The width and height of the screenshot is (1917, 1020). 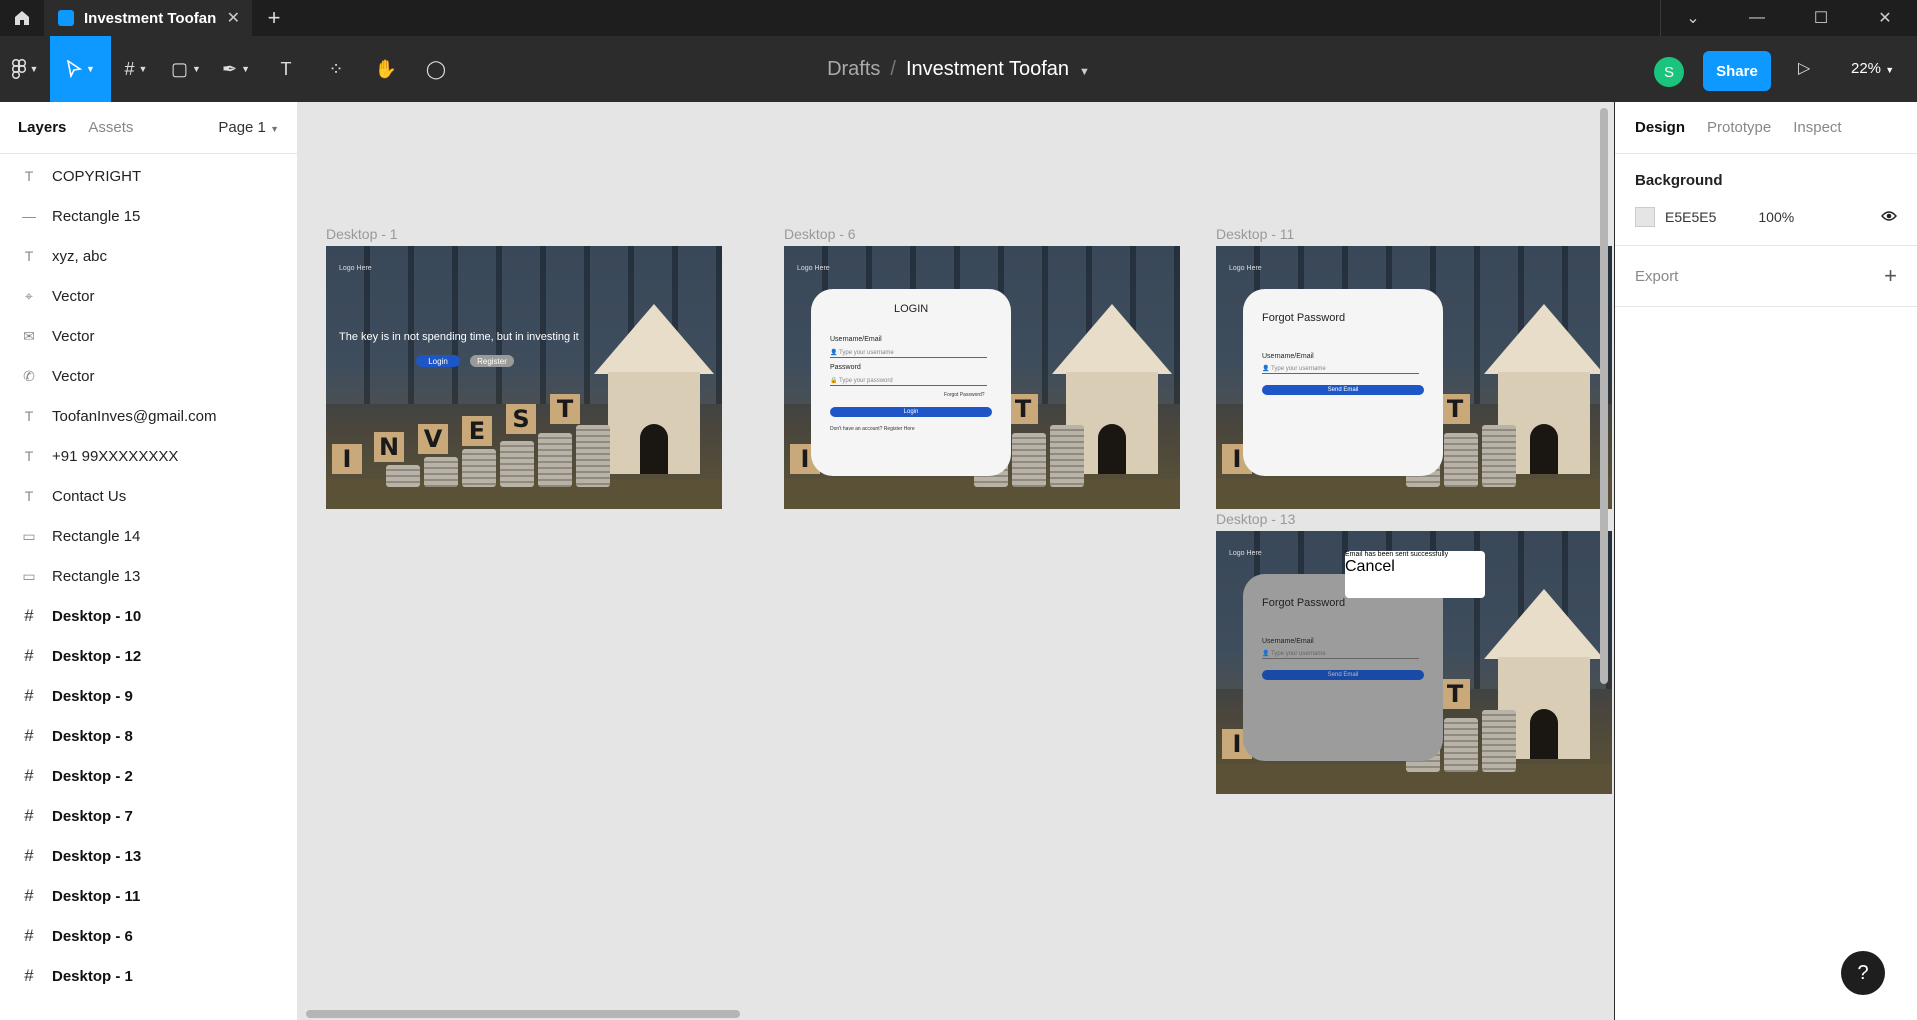 What do you see at coordinates (148, 216) in the screenshot?
I see `layer-item: — Rectangle 15` at bounding box center [148, 216].